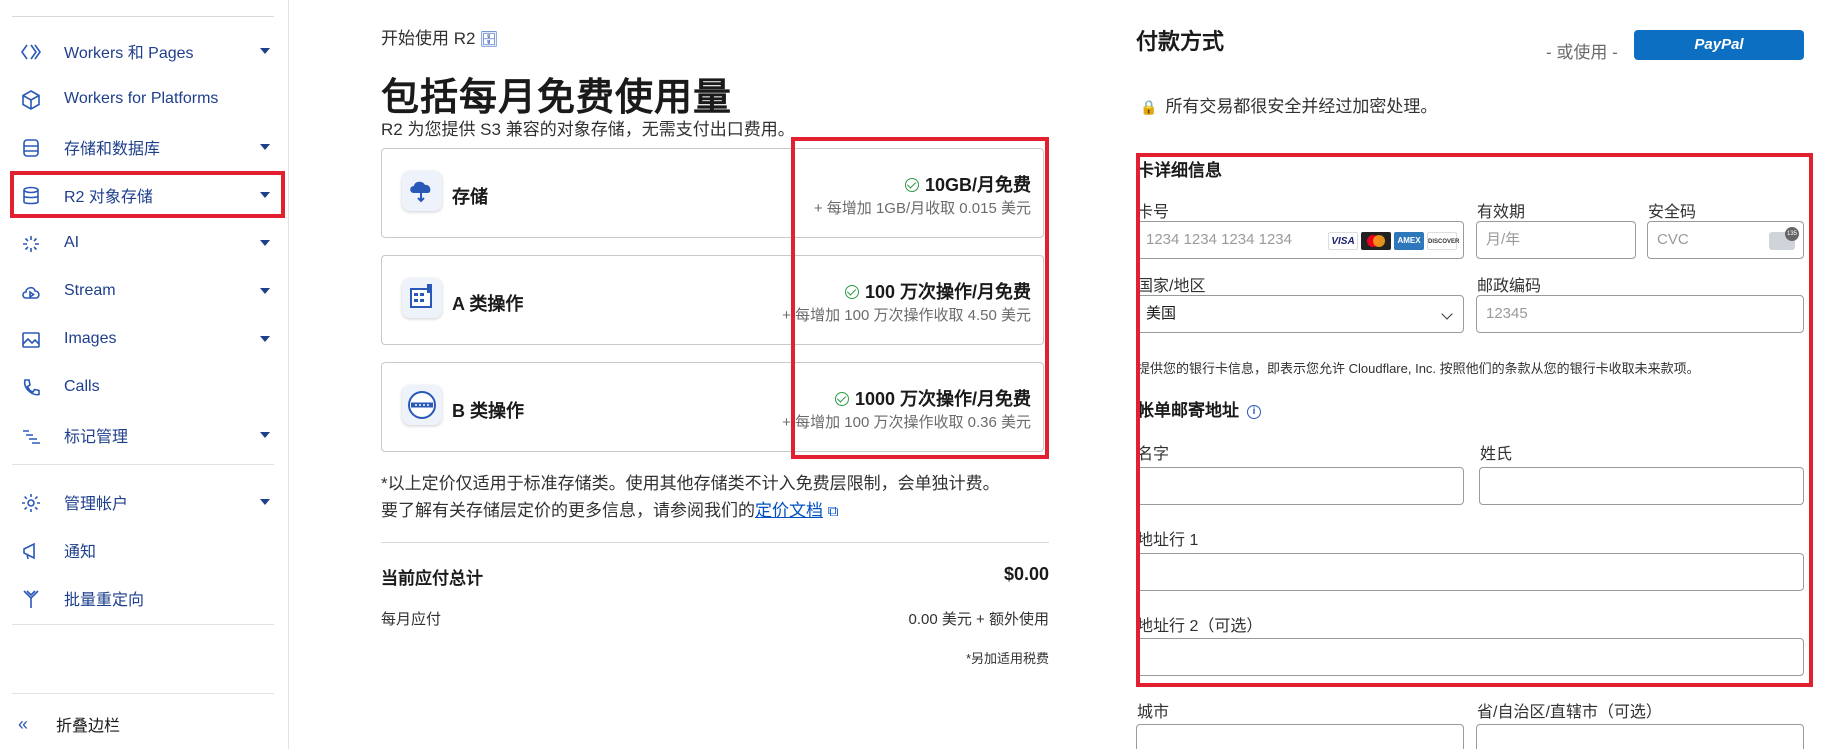 This screenshot has width=1827, height=749. Describe the element at coordinates (147, 598) in the screenshot. I see `sidebar-item-bulk-redirects: 批量重定向` at that location.